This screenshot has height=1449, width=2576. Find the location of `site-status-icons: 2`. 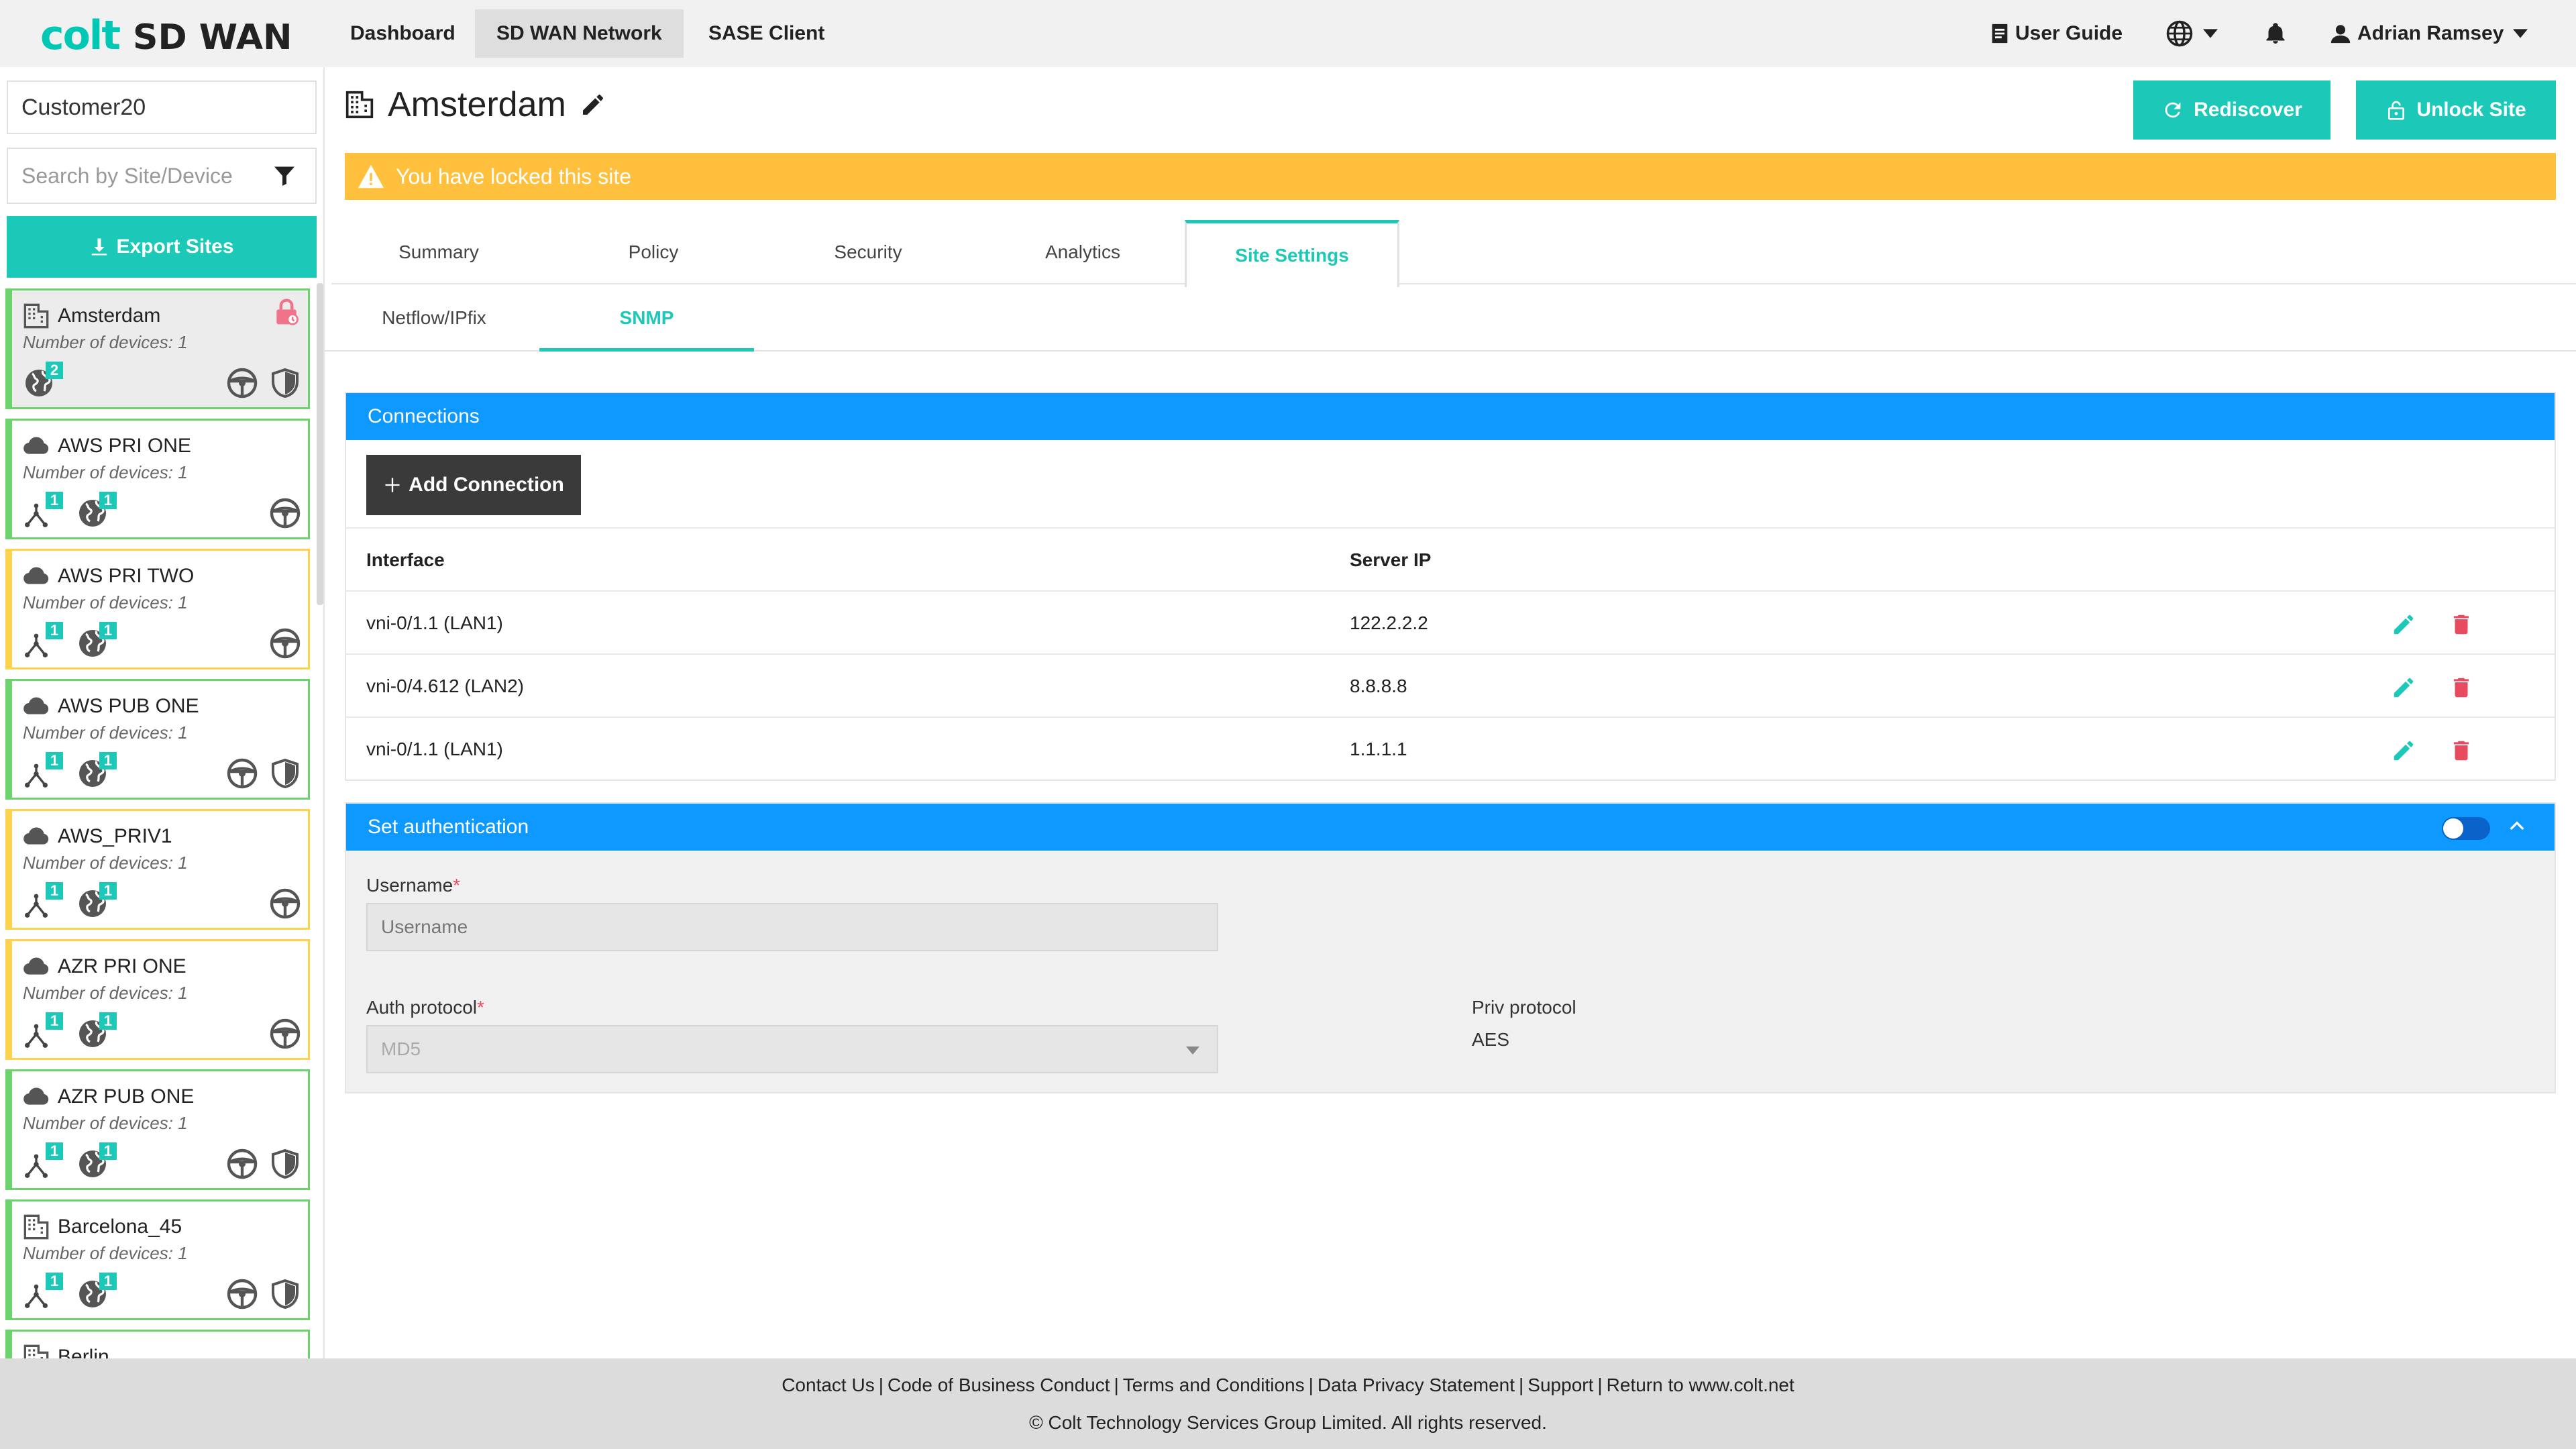

site-status-icons: 2 is located at coordinates (43, 380).